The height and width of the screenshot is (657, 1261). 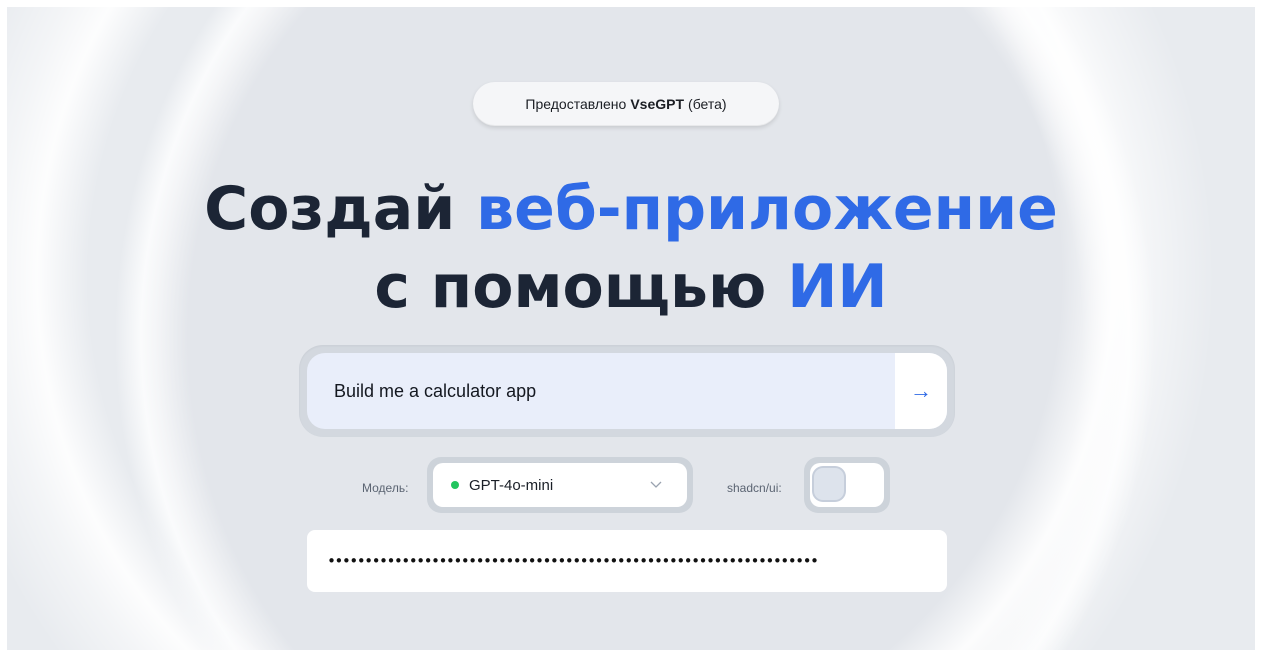 I want to click on model-select: GPT-4o-mini, so click(x=560, y=485).